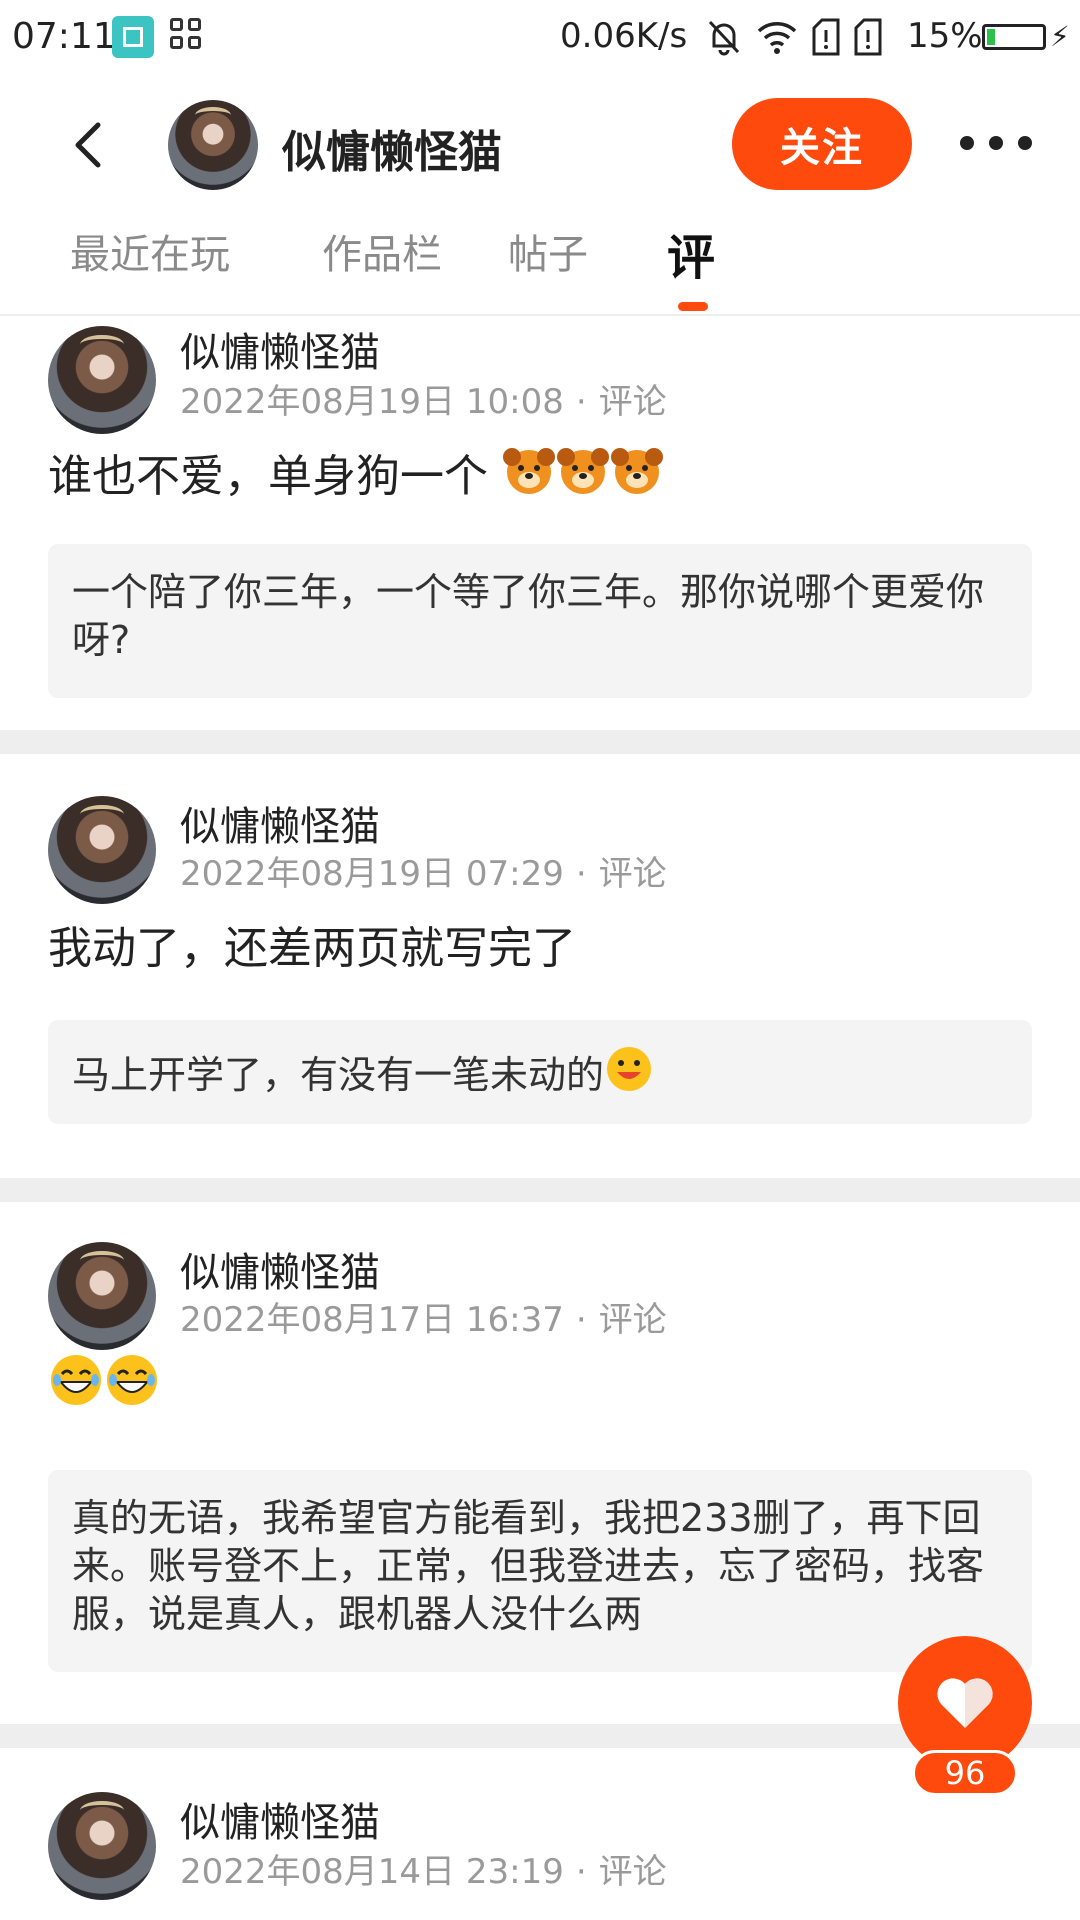 Image resolution: width=1080 pixels, height=1920 pixels. I want to click on tab-bar: 最近在玩 作品栏 帖子 评, so click(540, 263).